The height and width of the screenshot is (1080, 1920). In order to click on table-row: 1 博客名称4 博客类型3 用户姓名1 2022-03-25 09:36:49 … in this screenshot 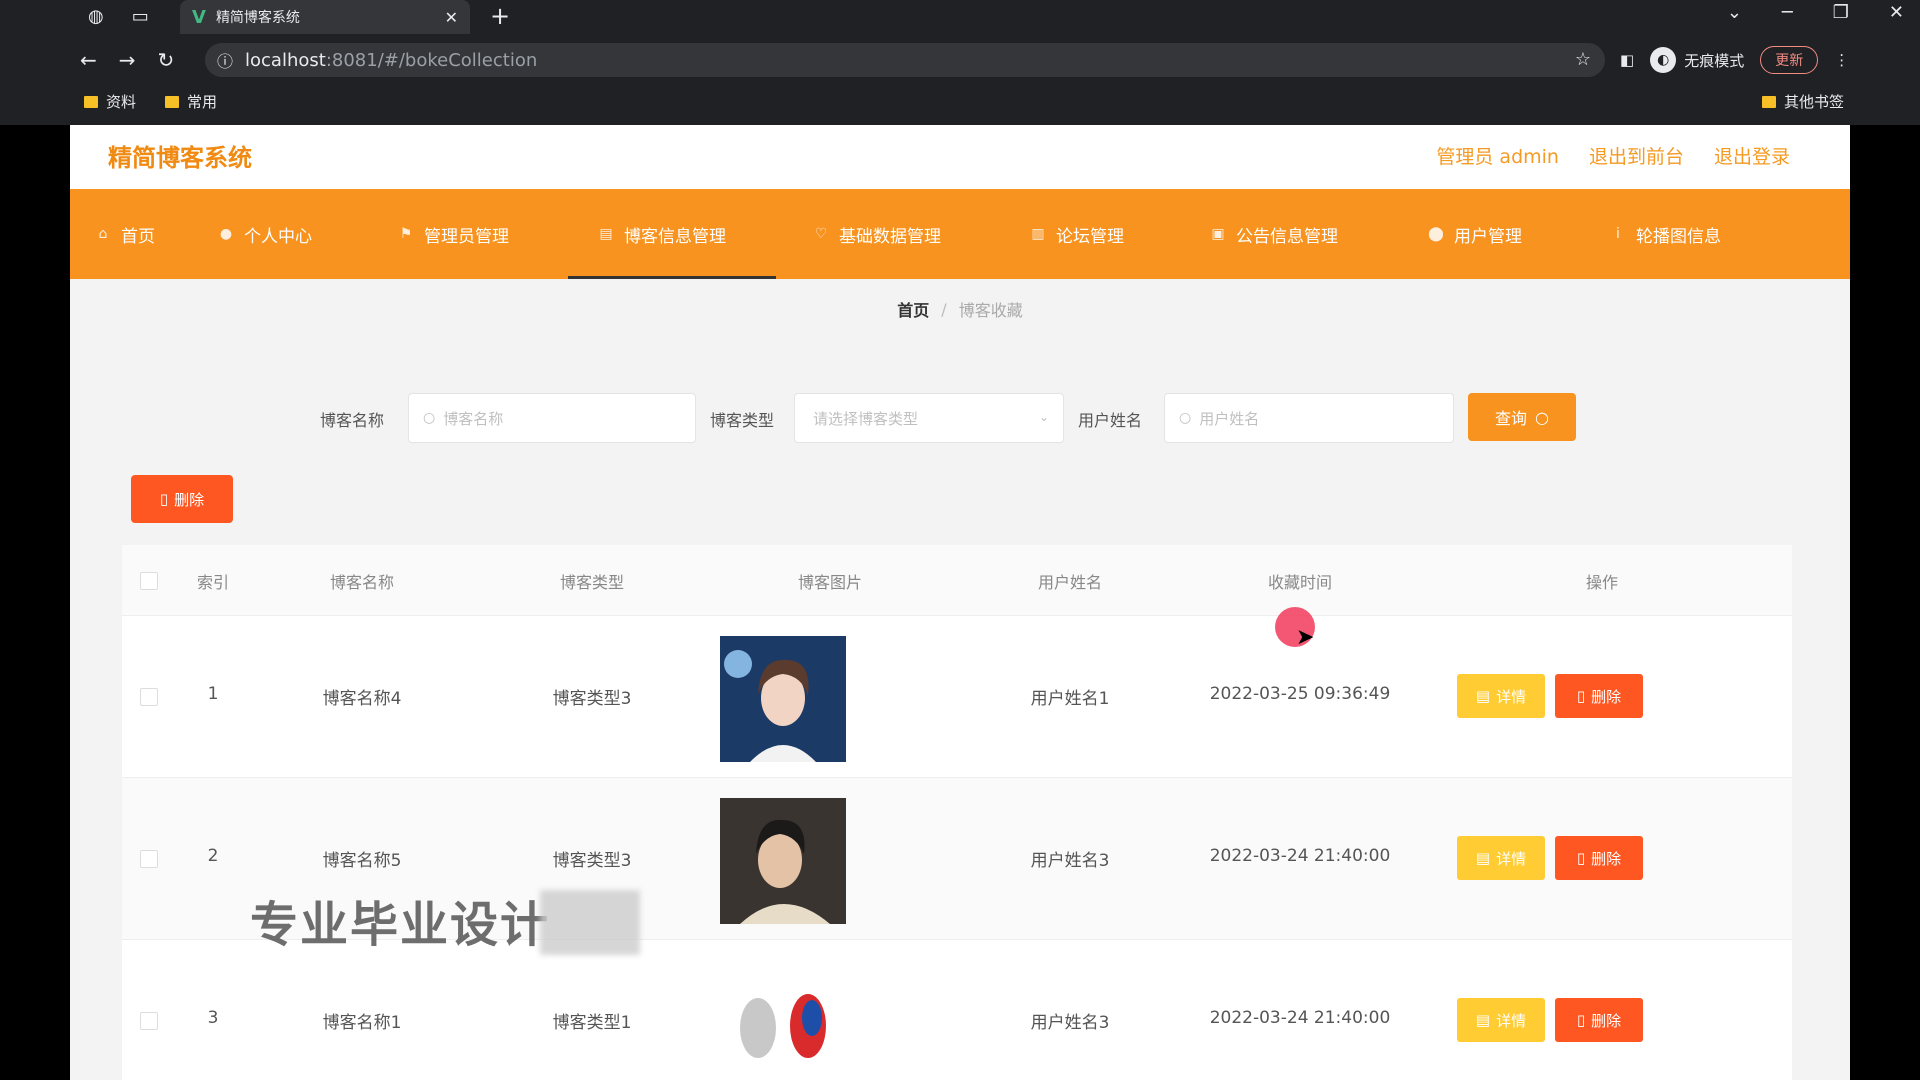, I will do `click(957, 697)`.